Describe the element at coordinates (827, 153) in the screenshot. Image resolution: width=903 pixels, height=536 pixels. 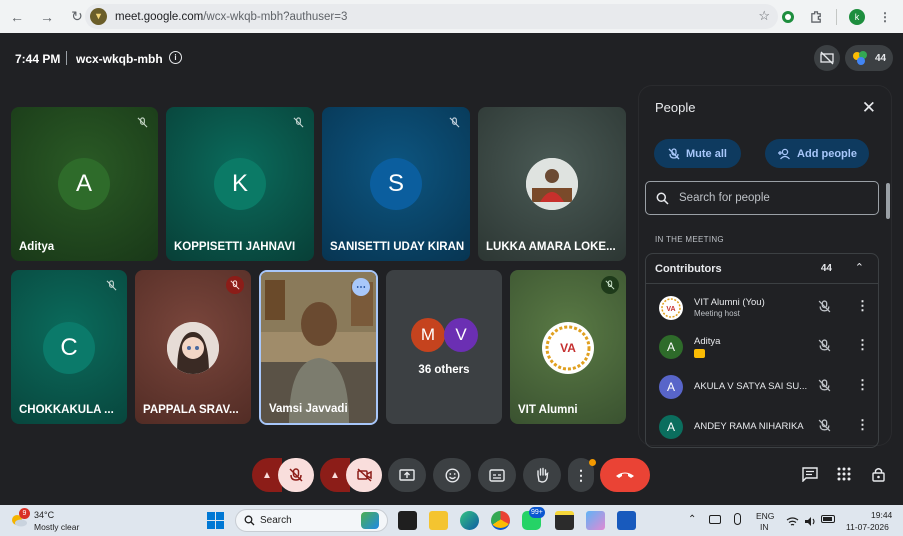
I see `add-people-label: Add people` at that location.